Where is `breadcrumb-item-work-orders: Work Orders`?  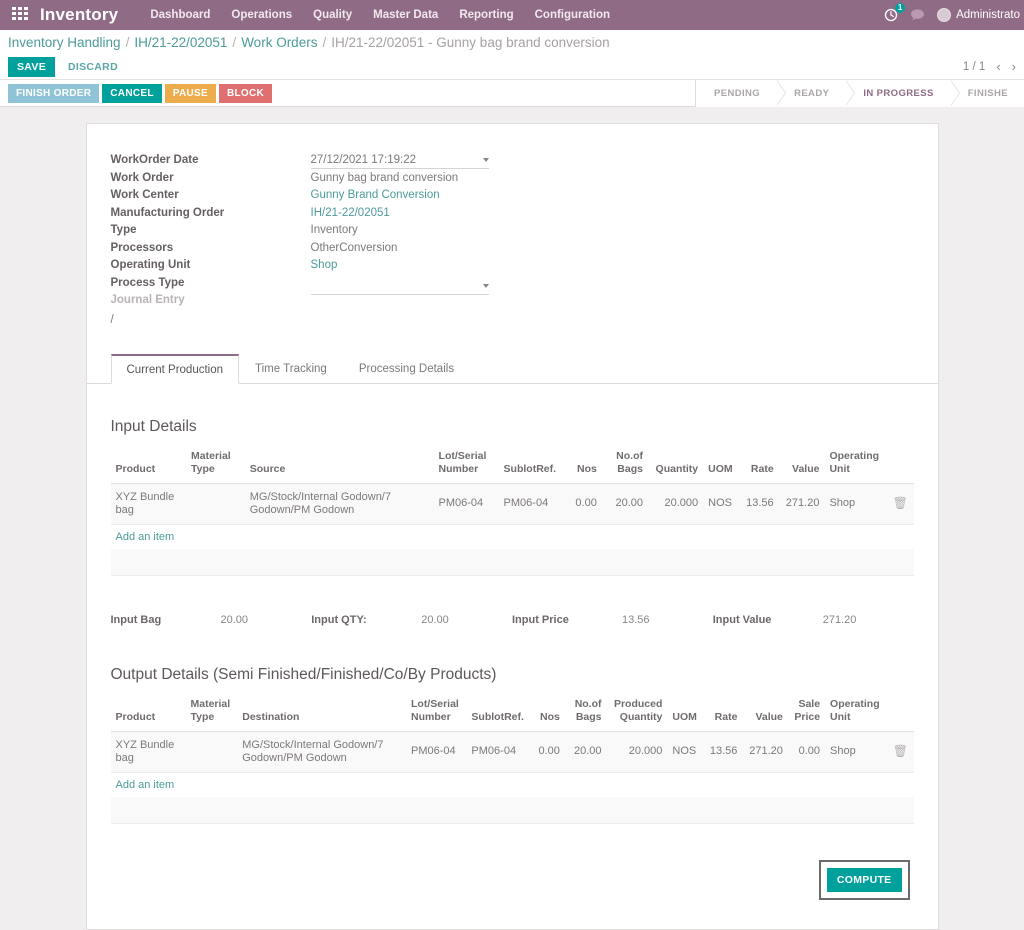
breadcrumb-item-work-orders: Work Orders is located at coordinates (279, 42).